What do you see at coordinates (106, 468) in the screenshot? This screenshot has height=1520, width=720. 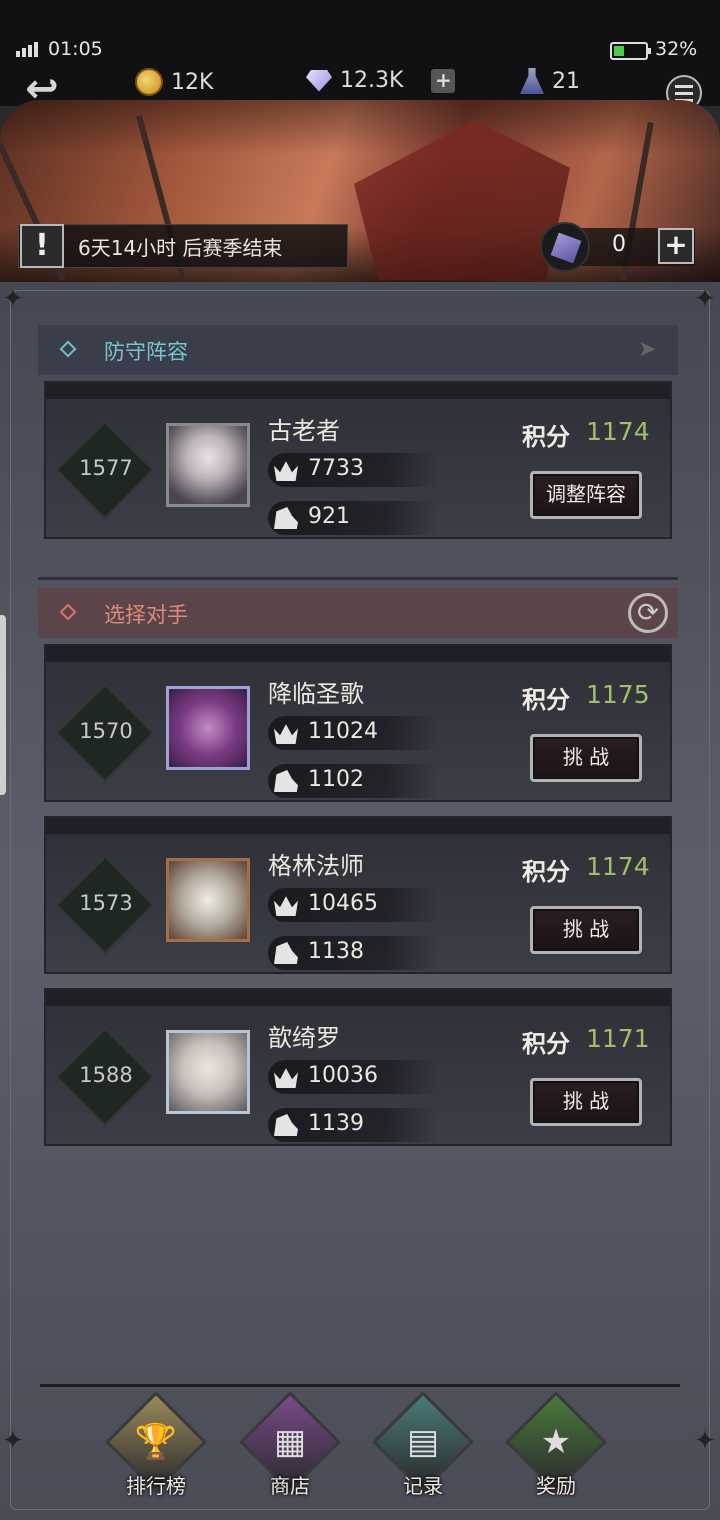 I see `rank-number: 1577` at bounding box center [106, 468].